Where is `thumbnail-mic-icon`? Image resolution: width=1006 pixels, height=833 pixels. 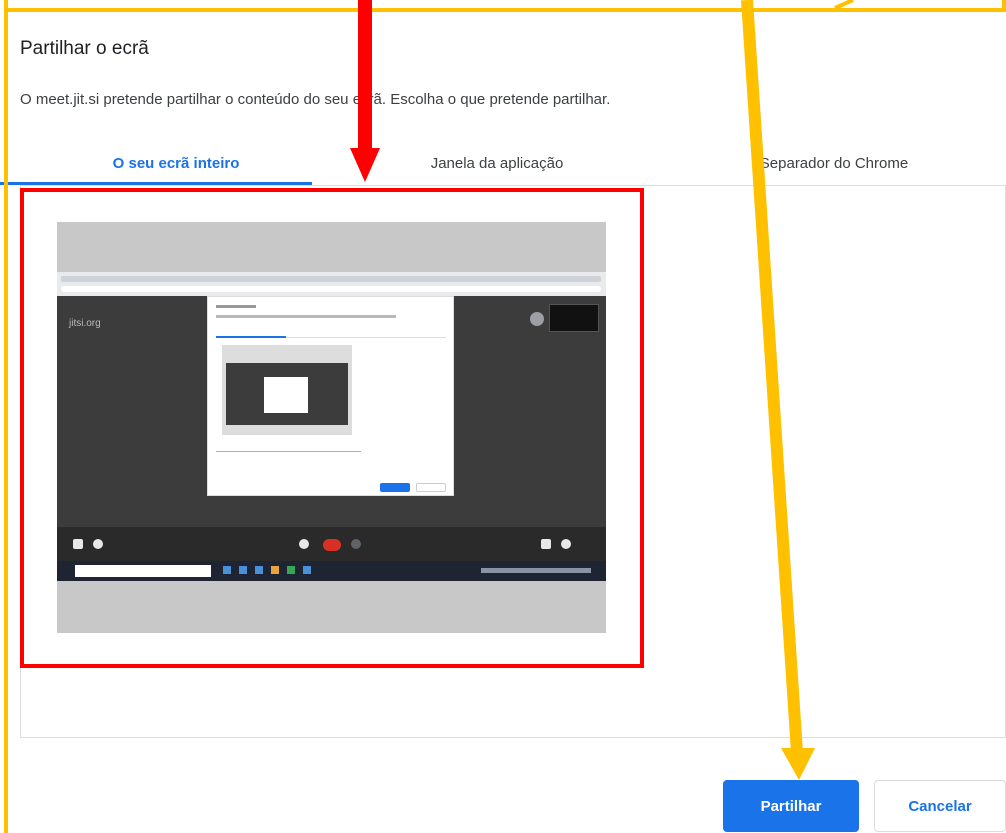
thumbnail-mic-icon is located at coordinates (304, 544).